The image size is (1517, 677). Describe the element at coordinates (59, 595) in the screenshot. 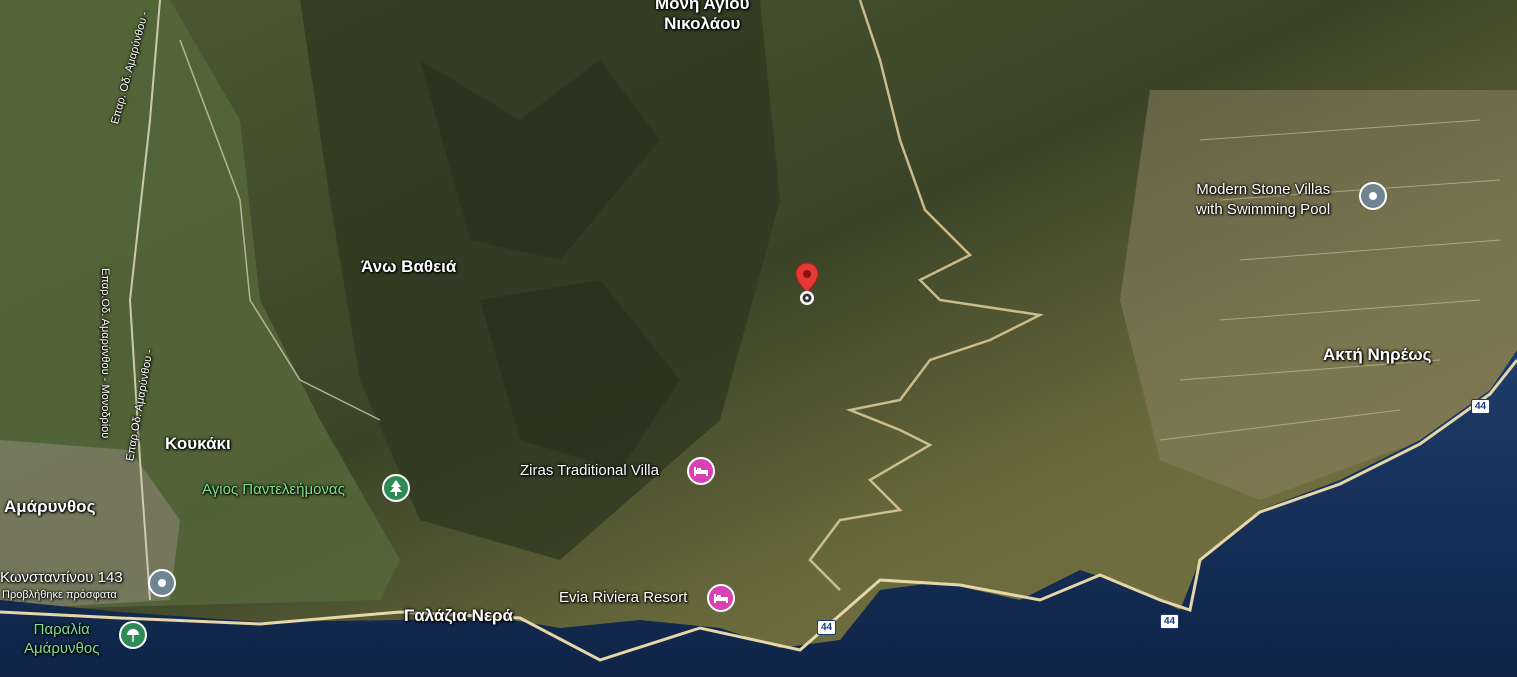

I see `poi-sublabel-recently-viewed: Προβλήθηκε πρόσφατα` at that location.